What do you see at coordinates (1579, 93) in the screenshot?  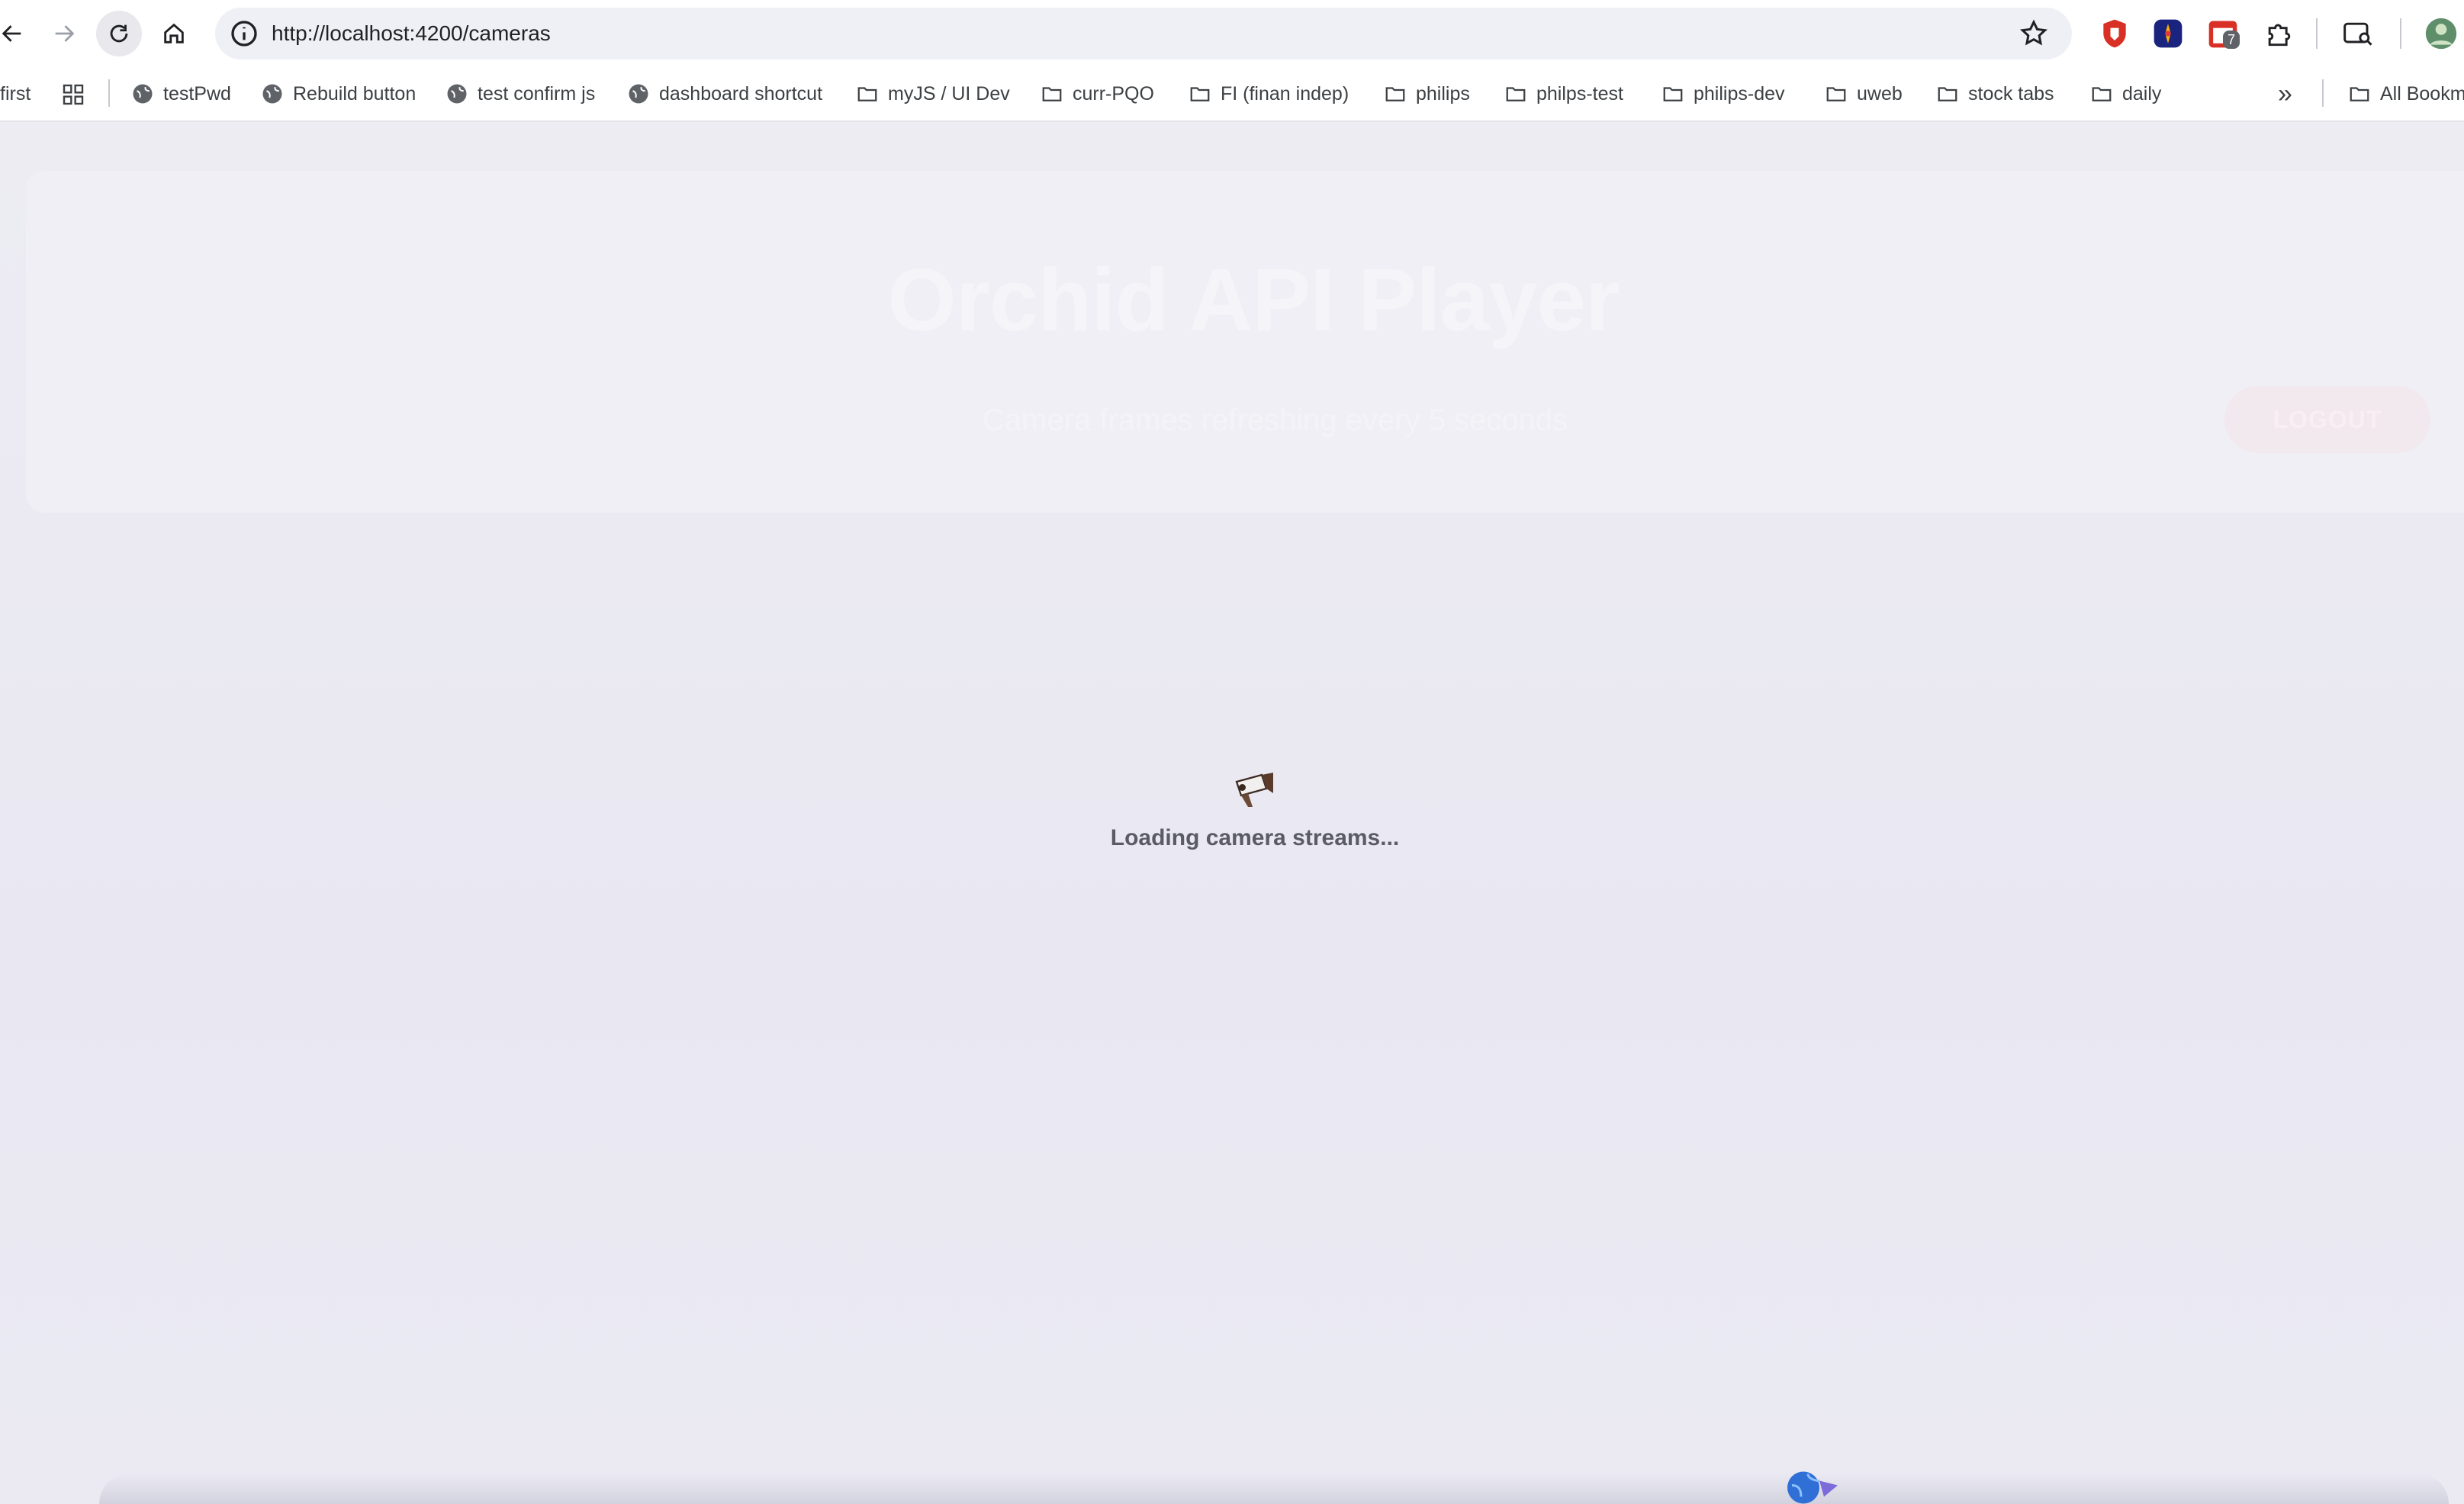 I see `bookmark-label: philps-test` at bounding box center [1579, 93].